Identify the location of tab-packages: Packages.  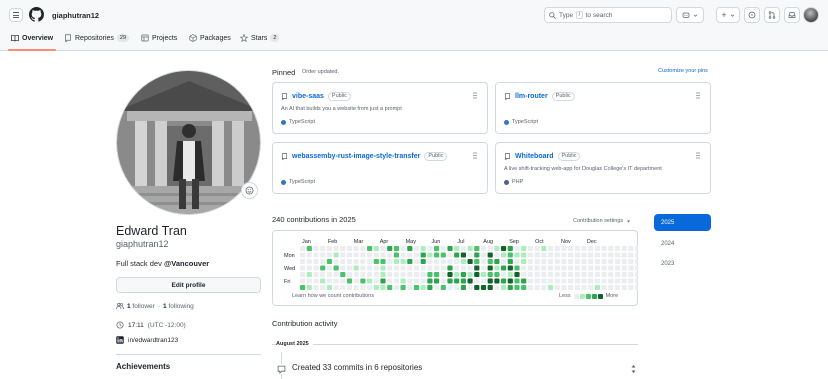
(210, 38).